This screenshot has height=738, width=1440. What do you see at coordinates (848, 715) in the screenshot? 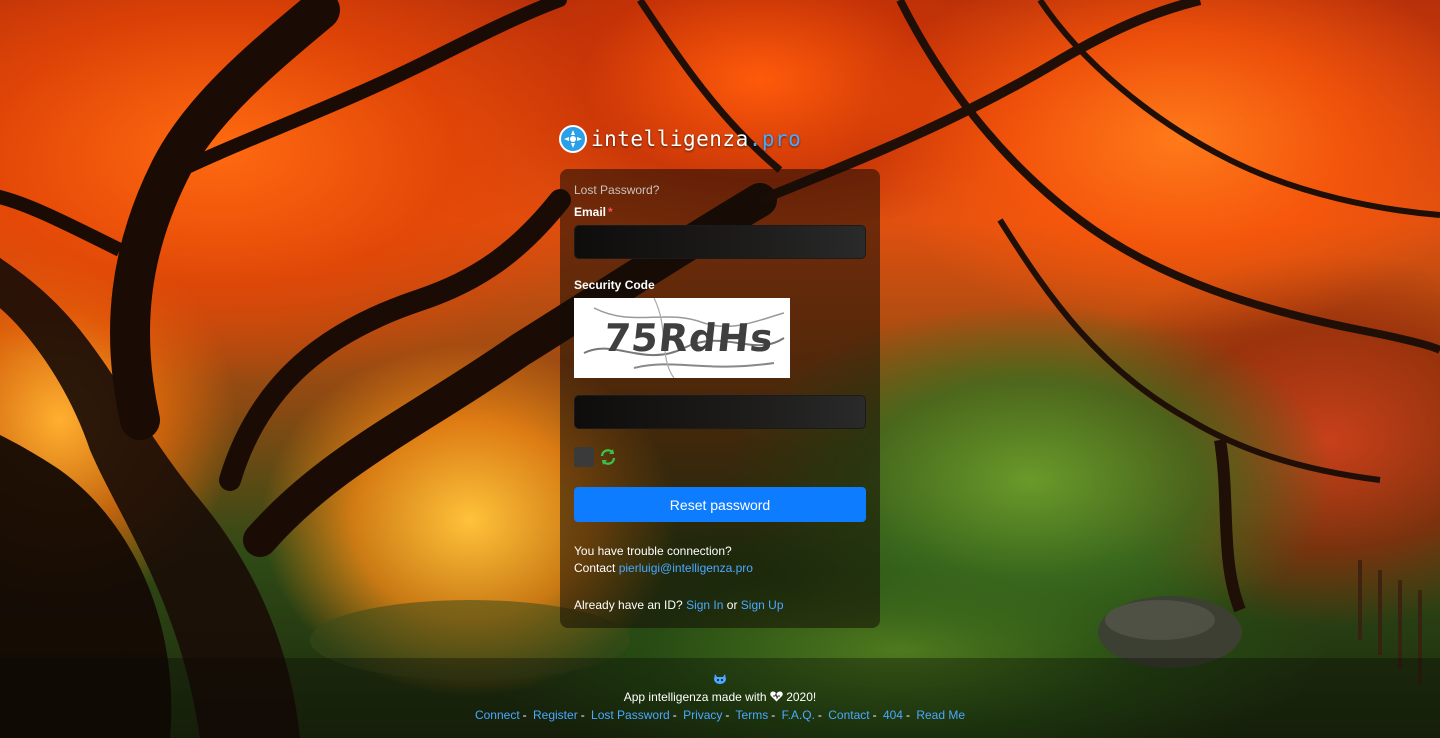
I see `footer-link-contact: Contact` at bounding box center [848, 715].